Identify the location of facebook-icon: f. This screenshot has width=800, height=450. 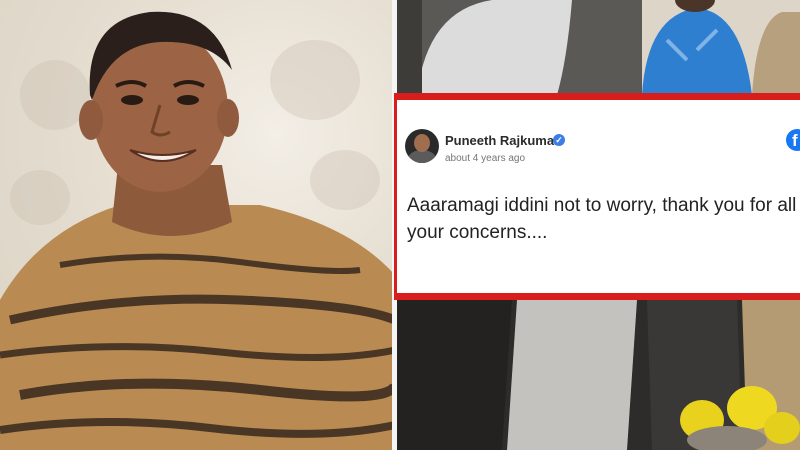
(793, 140).